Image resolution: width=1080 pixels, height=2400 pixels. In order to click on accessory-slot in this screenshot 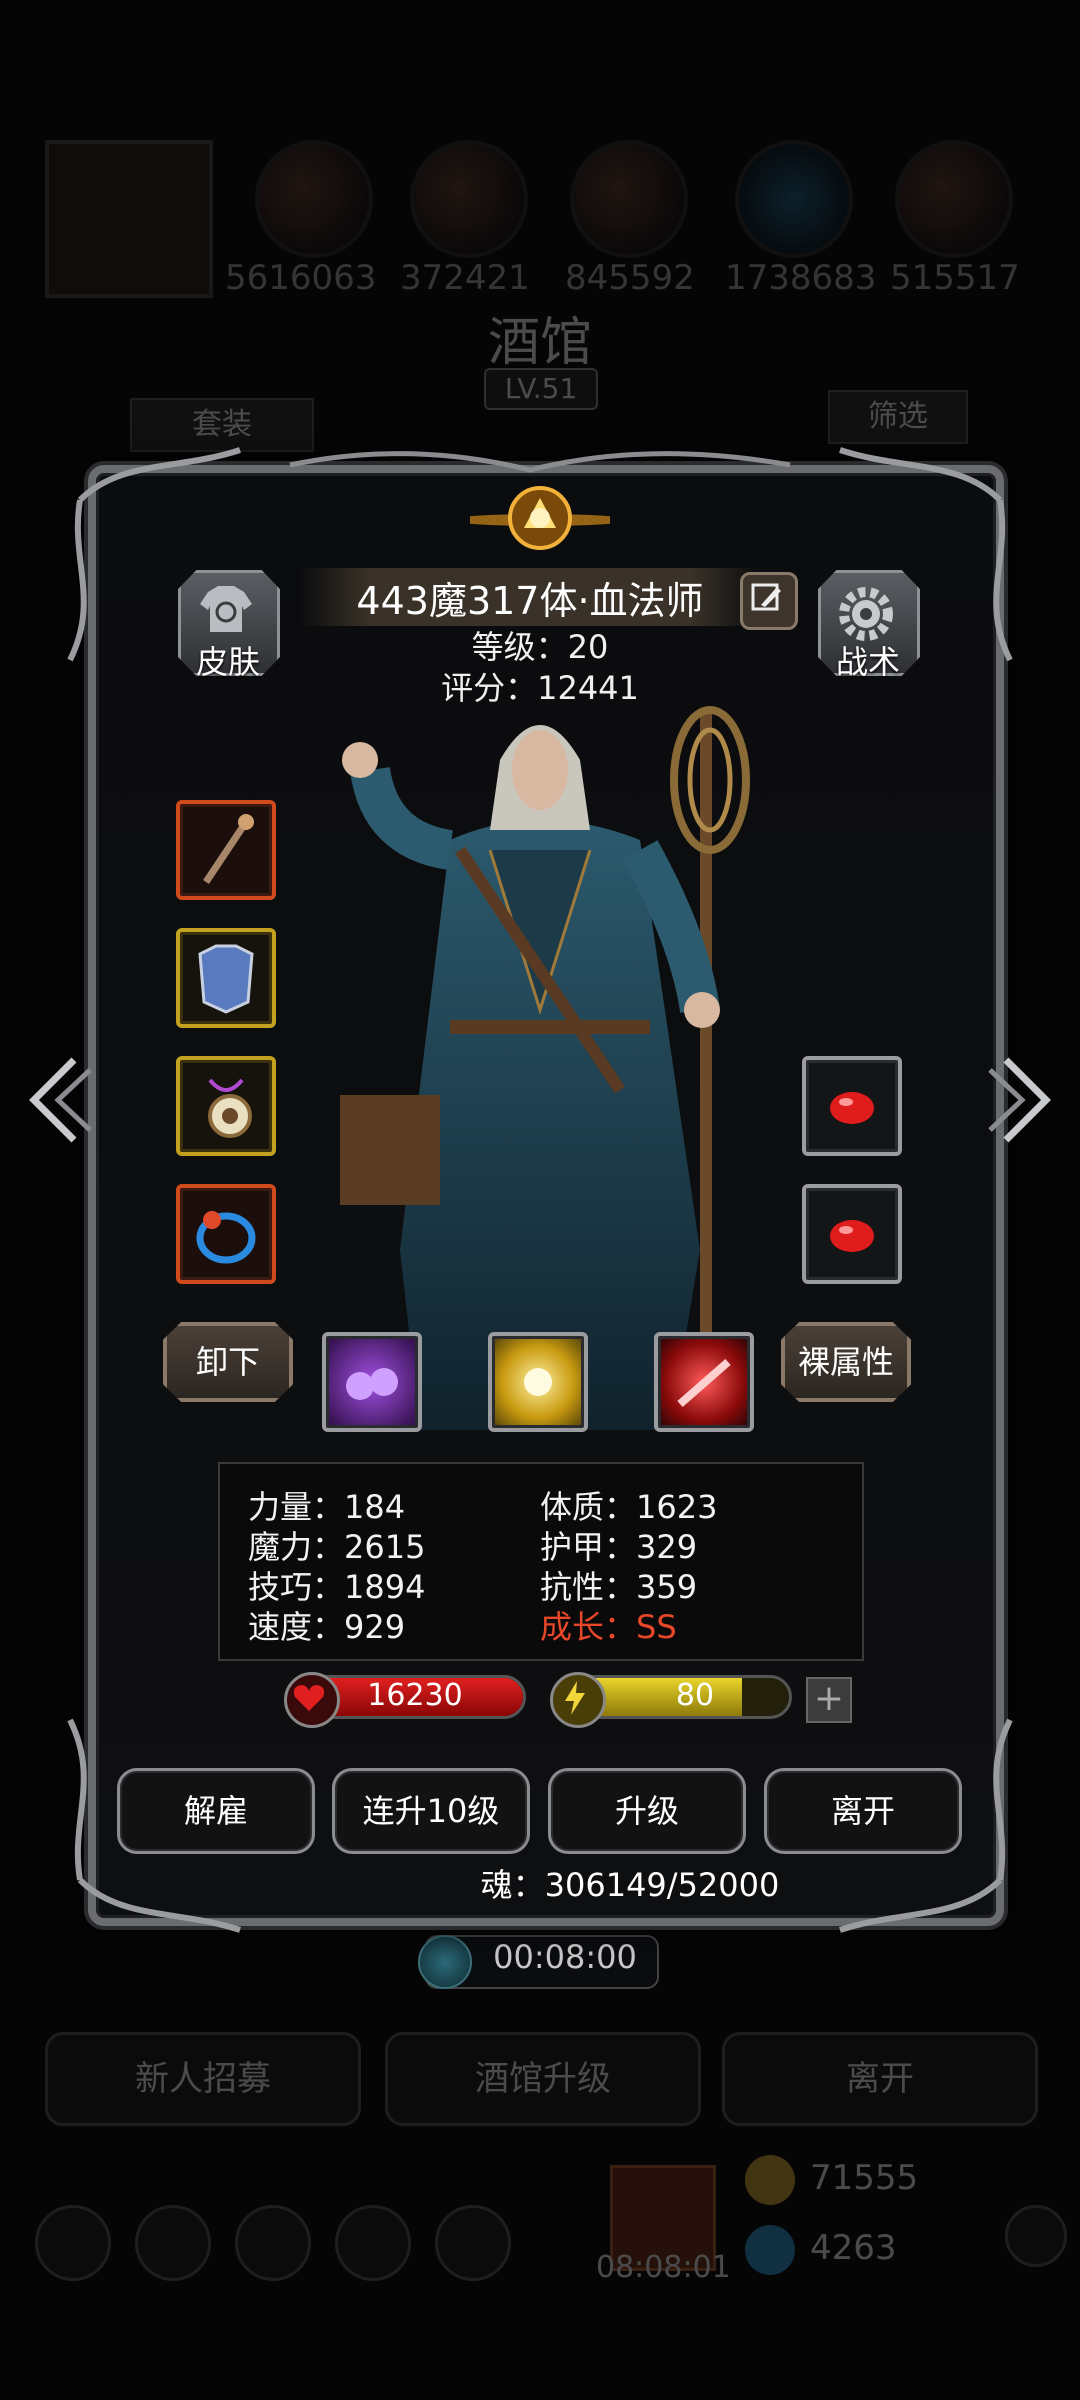, I will do `click(226, 1106)`.